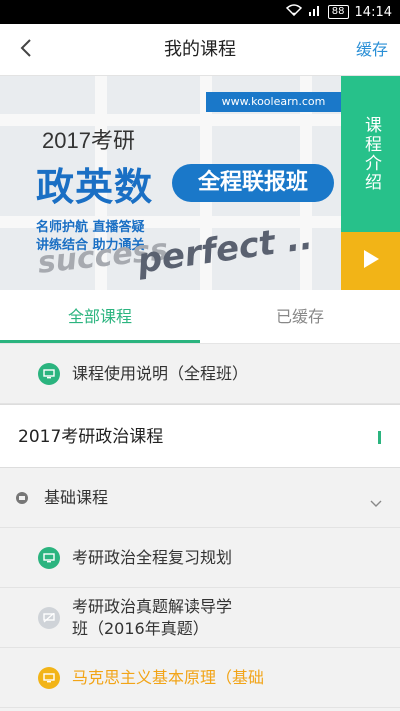  I want to click on lesson-row: 考研政治全程复习规划, so click(200, 558).